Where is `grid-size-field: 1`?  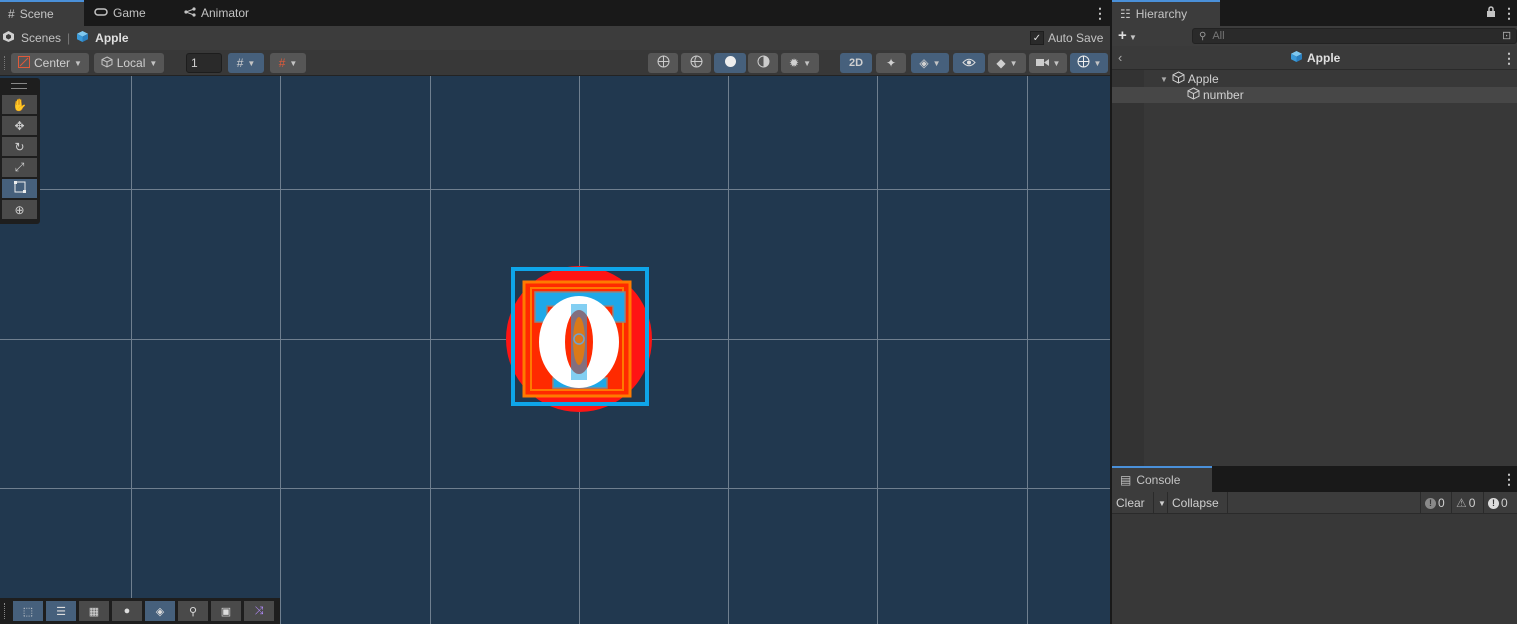 grid-size-field: 1 is located at coordinates (204, 63).